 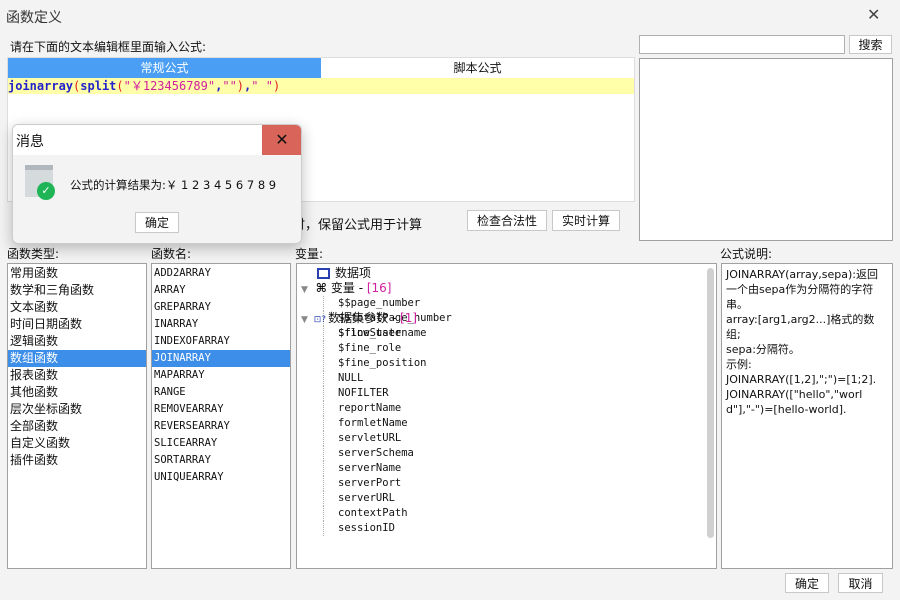 I want to click on search-button: 搜索, so click(x=870, y=44).